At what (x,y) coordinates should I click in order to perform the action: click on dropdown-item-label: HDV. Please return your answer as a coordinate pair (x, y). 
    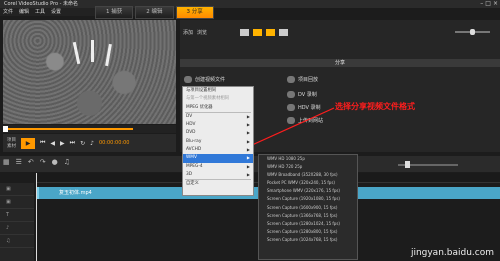
    Looking at the image, I should click on (191, 125).